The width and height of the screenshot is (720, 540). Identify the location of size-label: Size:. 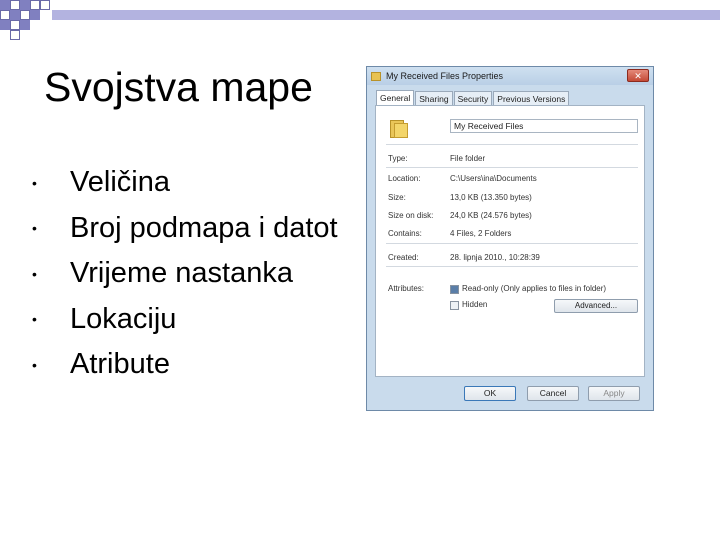
(397, 197).